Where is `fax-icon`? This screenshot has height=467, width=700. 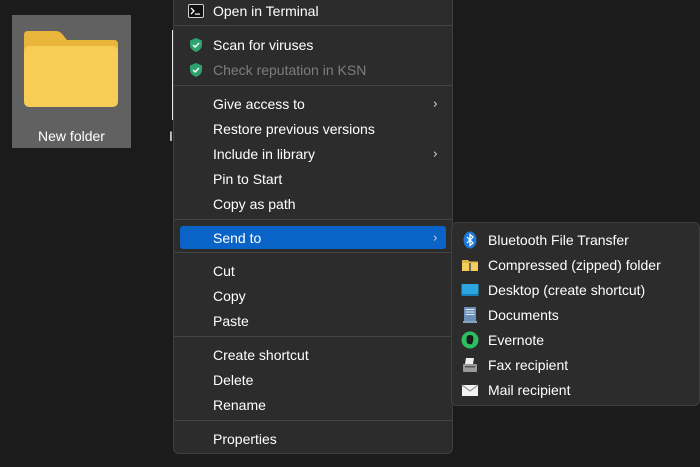 fax-icon is located at coordinates (470, 365).